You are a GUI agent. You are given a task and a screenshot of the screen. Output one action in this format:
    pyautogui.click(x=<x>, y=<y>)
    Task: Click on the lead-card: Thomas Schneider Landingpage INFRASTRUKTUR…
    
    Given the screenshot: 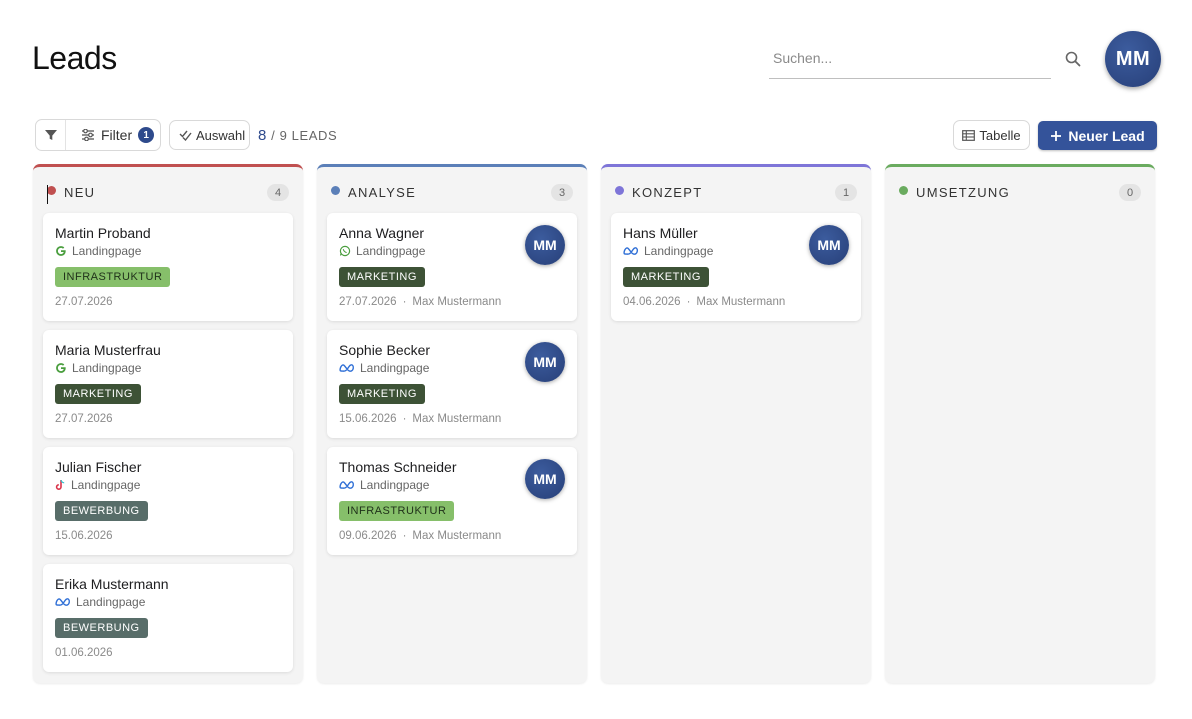 What is the action you would take?
    pyautogui.click(x=452, y=501)
    